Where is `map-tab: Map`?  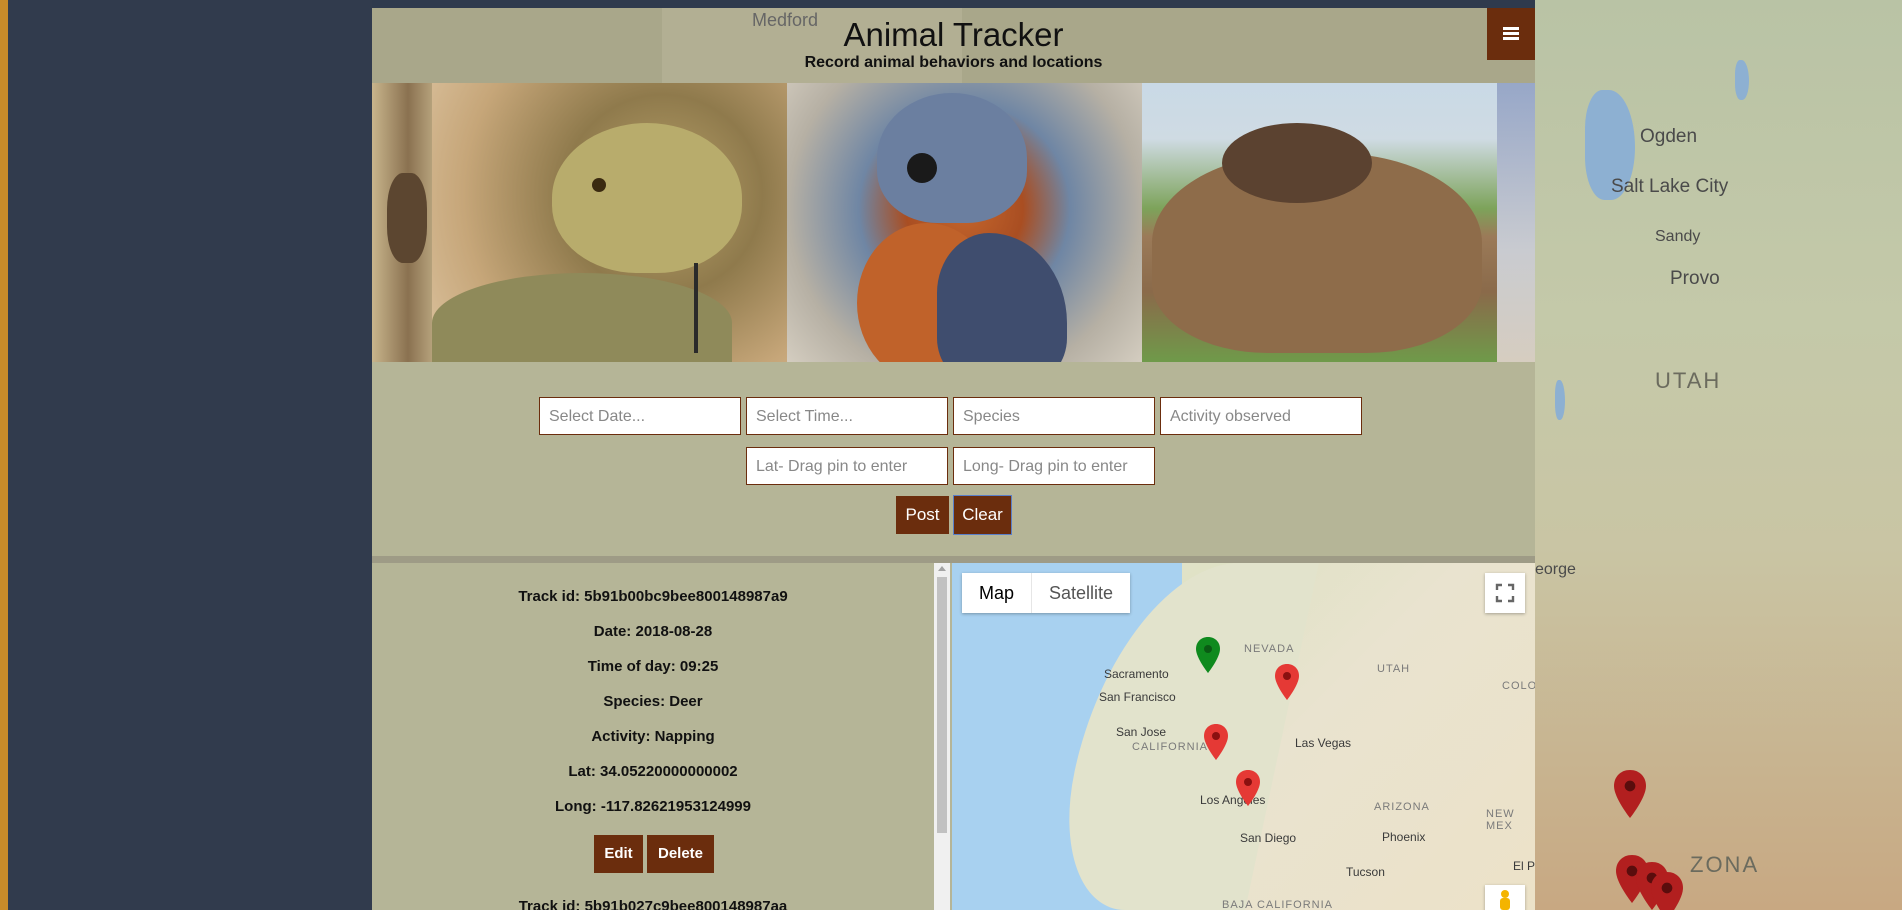 map-tab: Map is located at coordinates (996, 593).